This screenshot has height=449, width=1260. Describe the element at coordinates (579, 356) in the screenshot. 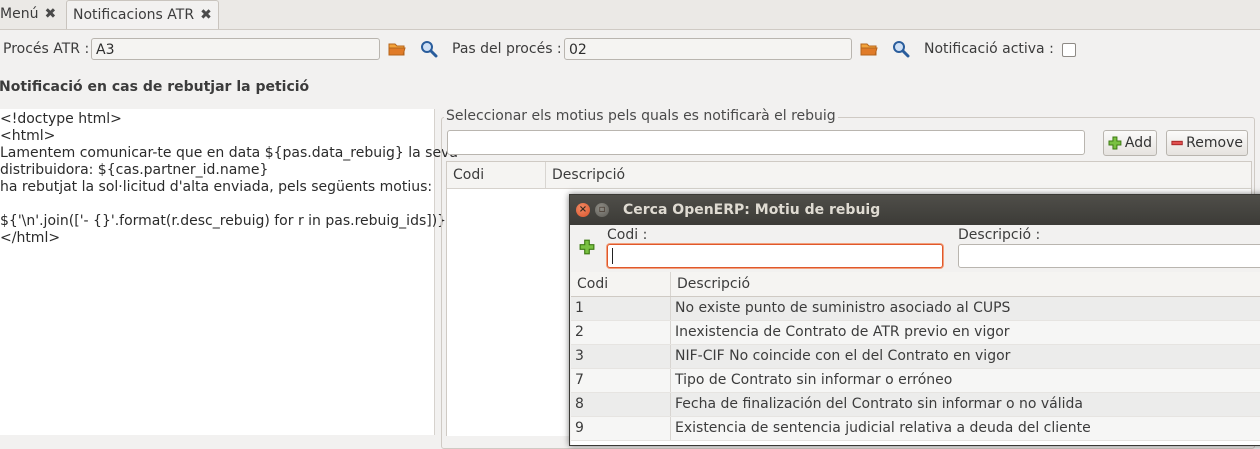

I see `cell-codi: 3` at that location.